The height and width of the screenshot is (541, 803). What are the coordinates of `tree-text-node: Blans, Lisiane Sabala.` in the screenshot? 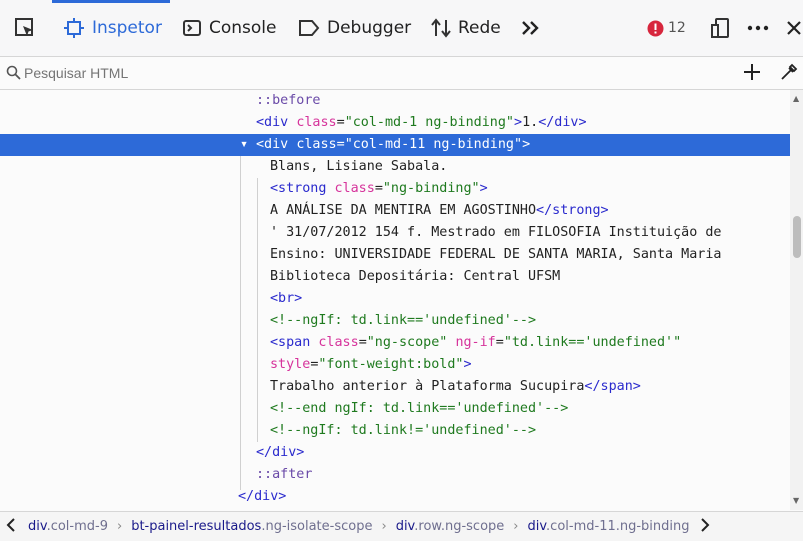 It's located at (395, 167).